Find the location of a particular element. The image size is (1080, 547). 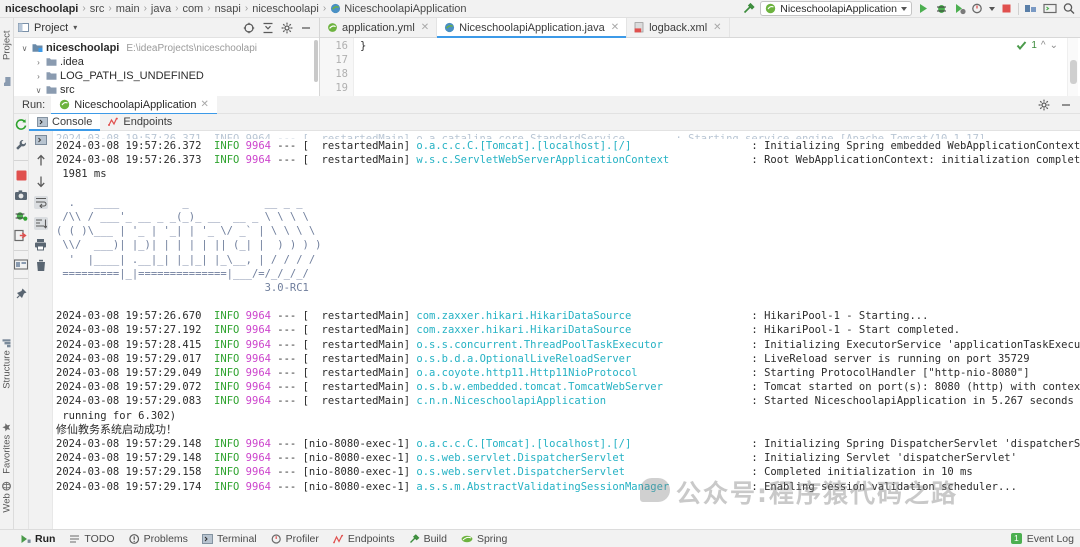

gear-icon is located at coordinates (1044, 105).